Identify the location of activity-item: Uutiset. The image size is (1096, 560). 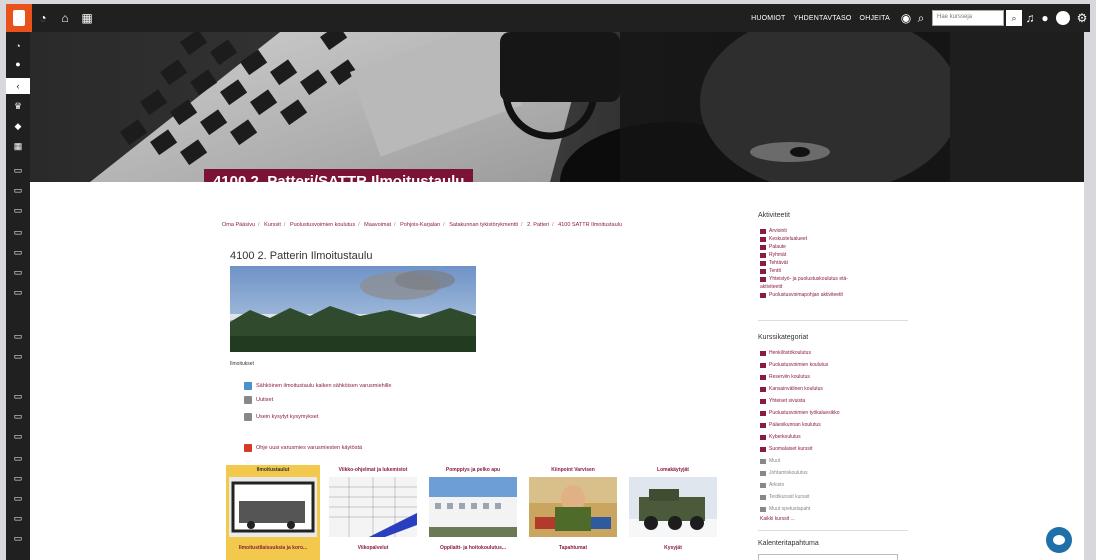
(258, 400).